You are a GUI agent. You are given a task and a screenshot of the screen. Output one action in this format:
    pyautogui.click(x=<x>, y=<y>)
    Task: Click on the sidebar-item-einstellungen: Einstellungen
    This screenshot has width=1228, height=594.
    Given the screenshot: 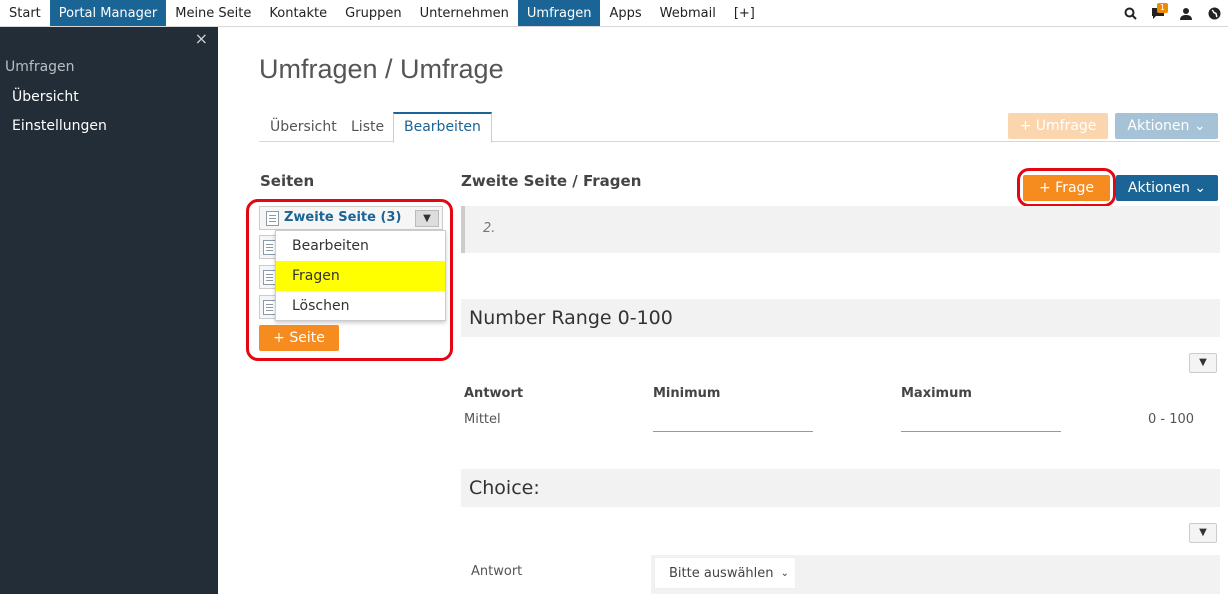 What is the action you would take?
    pyautogui.click(x=59, y=126)
    